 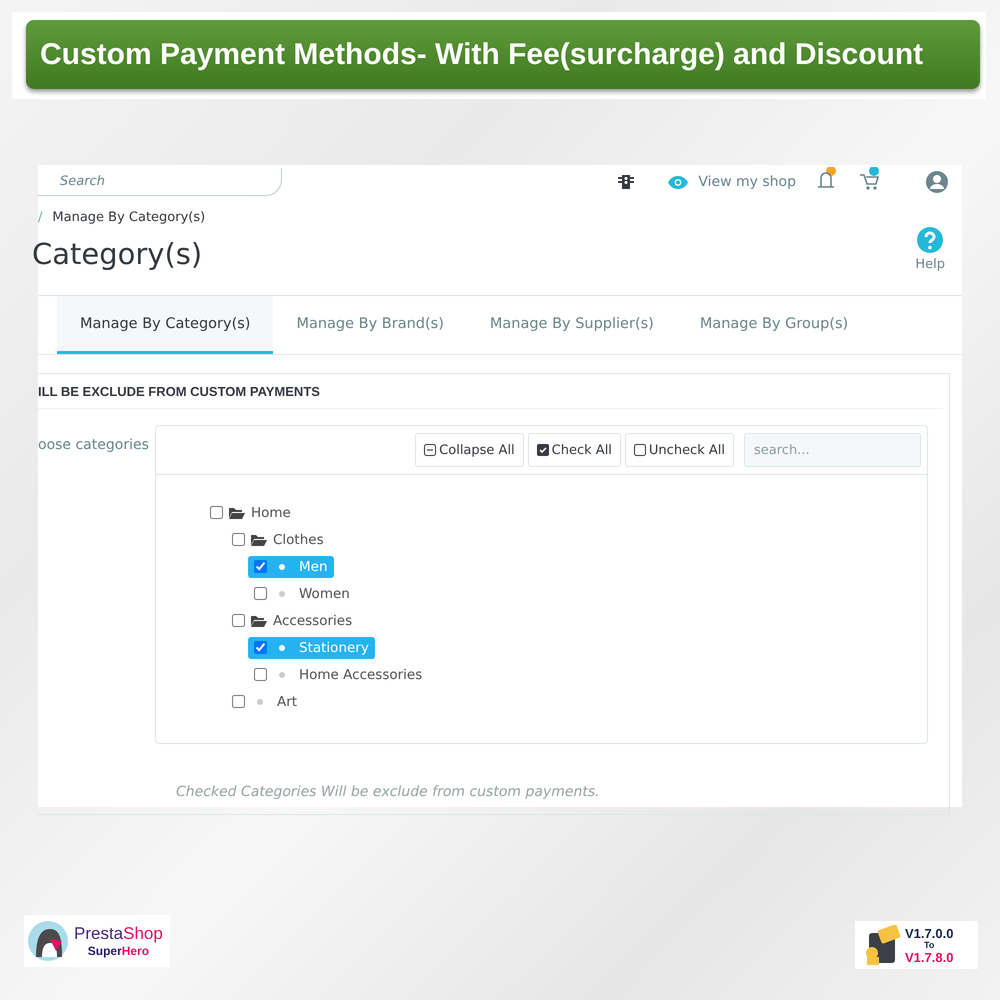 I want to click on category-item: Home Accessories, so click(x=338, y=675).